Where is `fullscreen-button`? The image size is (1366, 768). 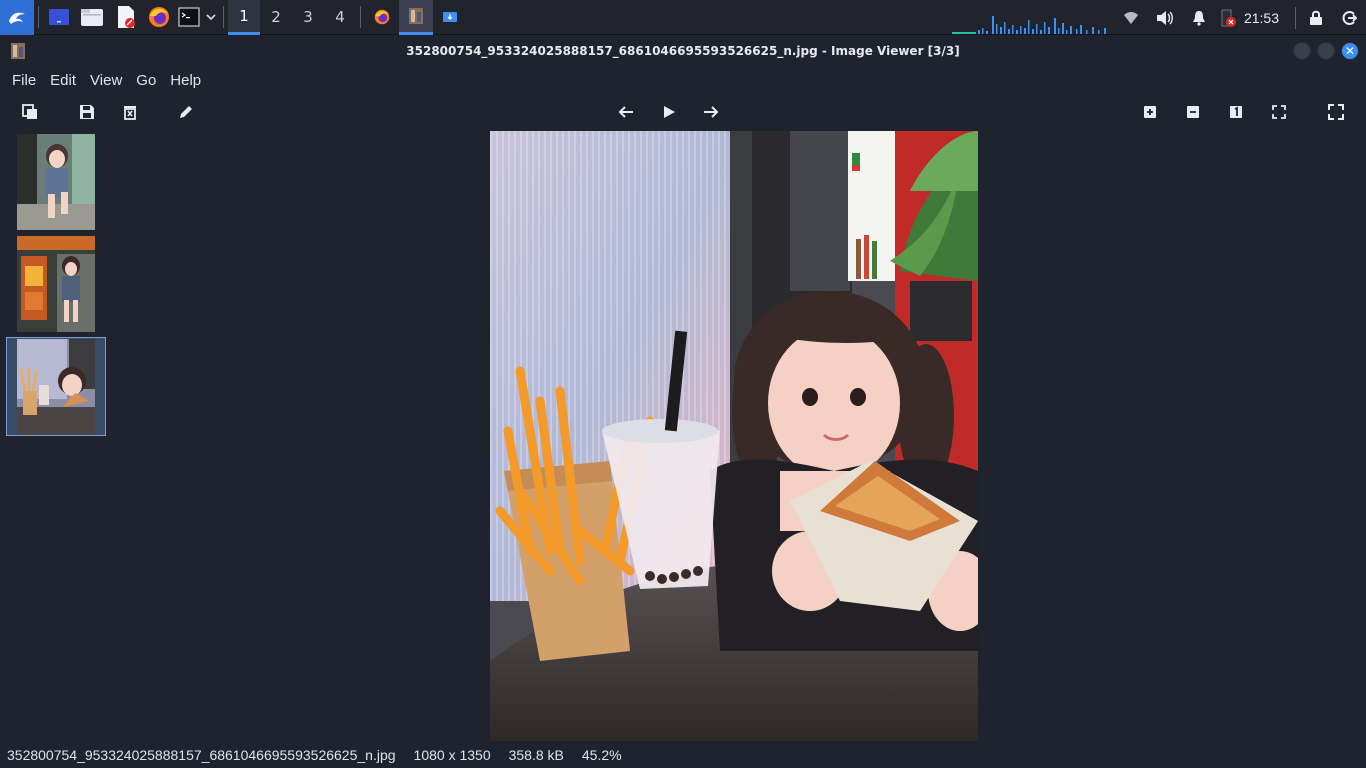 fullscreen-button is located at coordinates (1336, 112).